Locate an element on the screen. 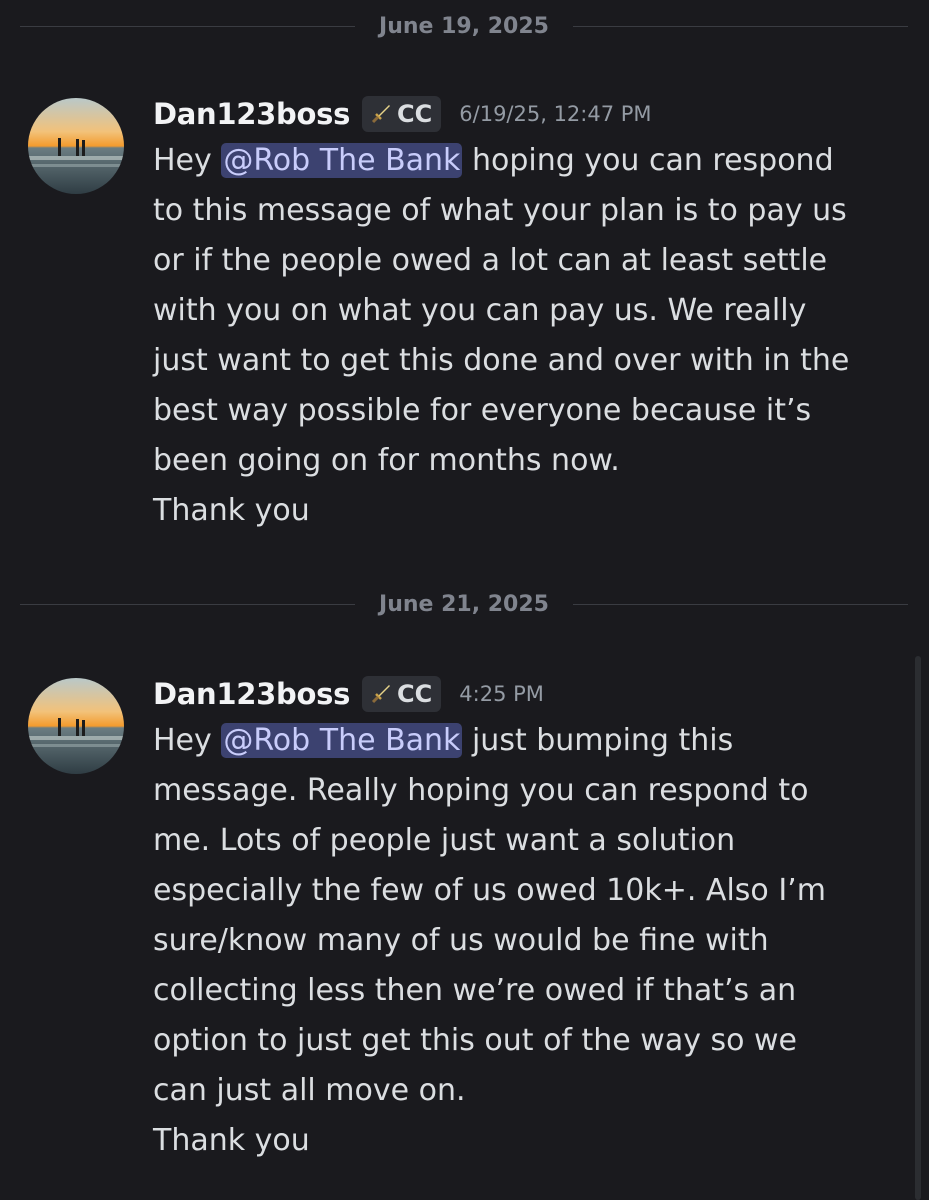 This screenshot has height=1200, width=929. message-header: Dan123boss CC 4:25 PM is located at coordinates (348, 694).